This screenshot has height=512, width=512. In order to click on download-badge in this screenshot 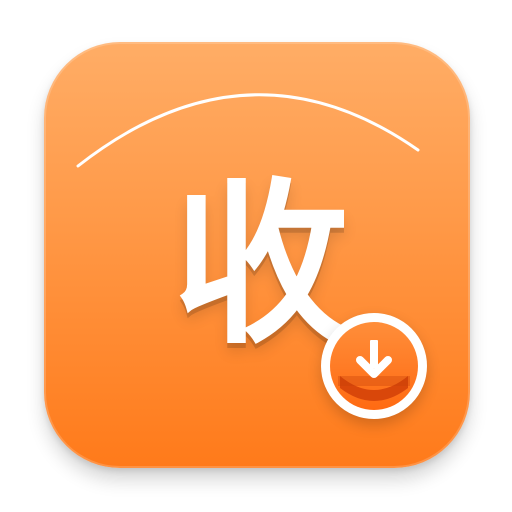, I will do `click(374, 366)`.